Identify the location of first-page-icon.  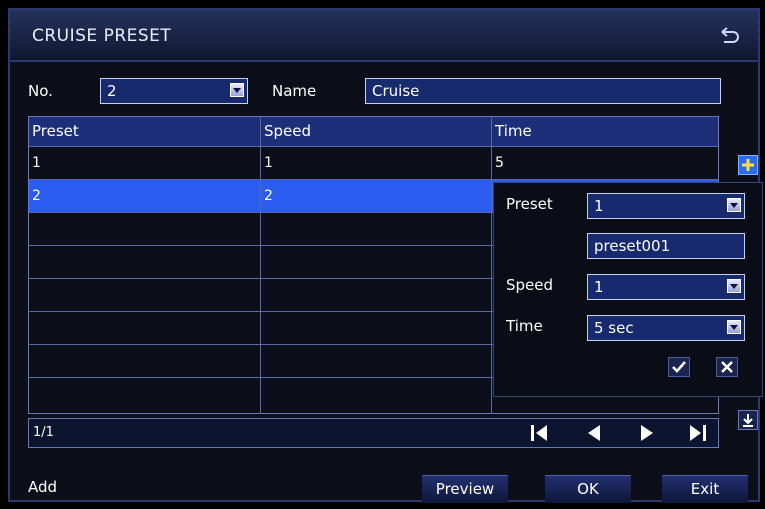
(539, 433).